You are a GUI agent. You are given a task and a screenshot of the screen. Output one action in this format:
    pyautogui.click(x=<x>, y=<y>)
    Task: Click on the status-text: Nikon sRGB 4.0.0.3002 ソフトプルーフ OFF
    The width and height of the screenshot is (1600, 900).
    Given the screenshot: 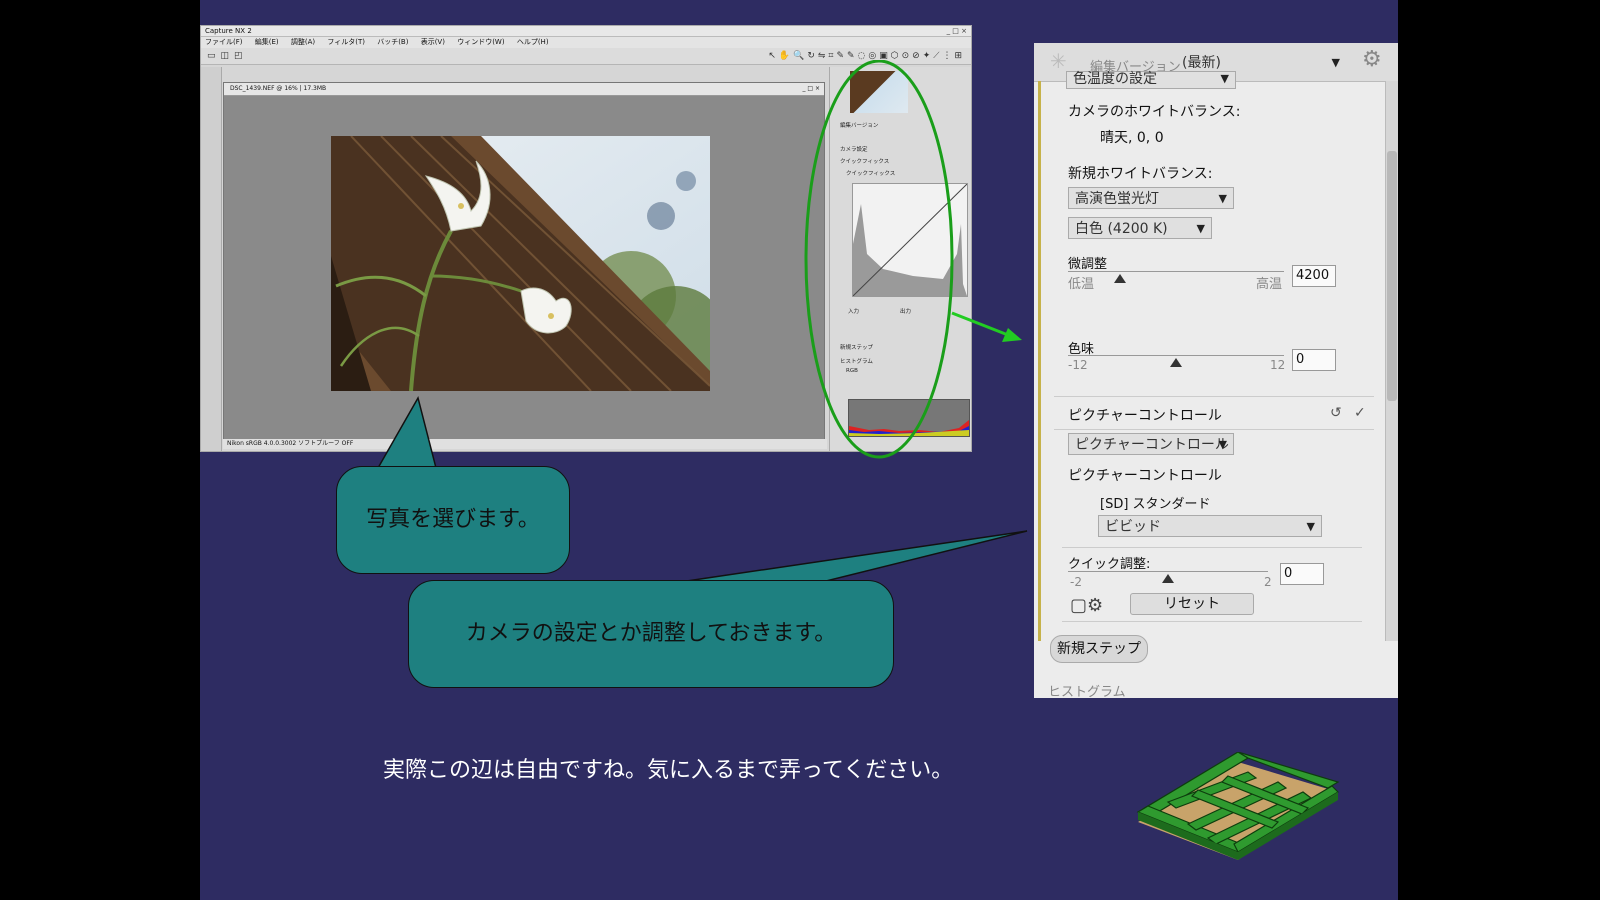 What is the action you would take?
    pyautogui.click(x=290, y=443)
    